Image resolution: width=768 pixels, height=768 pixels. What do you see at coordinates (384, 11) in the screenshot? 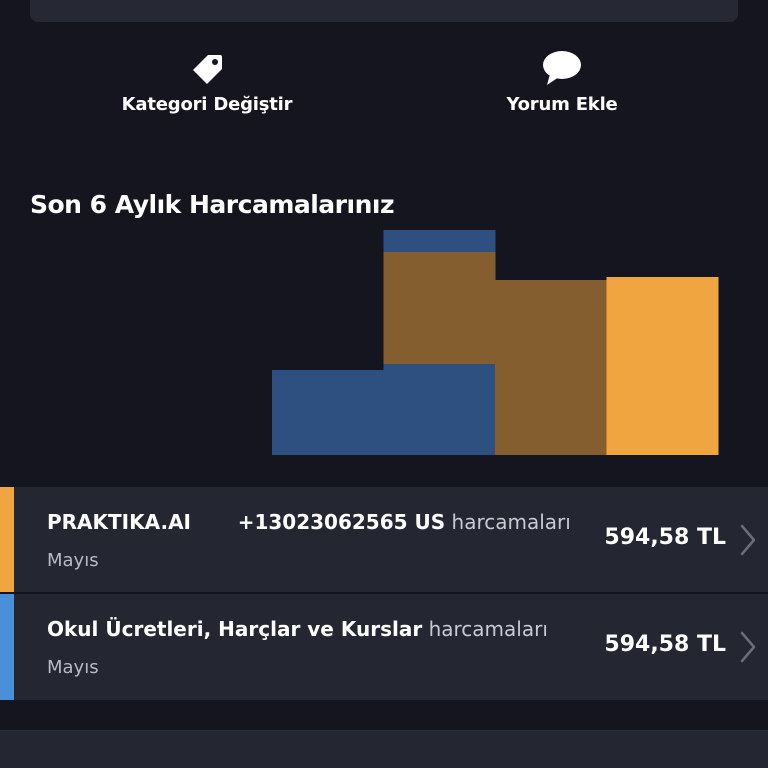
I see `previous-card` at bounding box center [384, 11].